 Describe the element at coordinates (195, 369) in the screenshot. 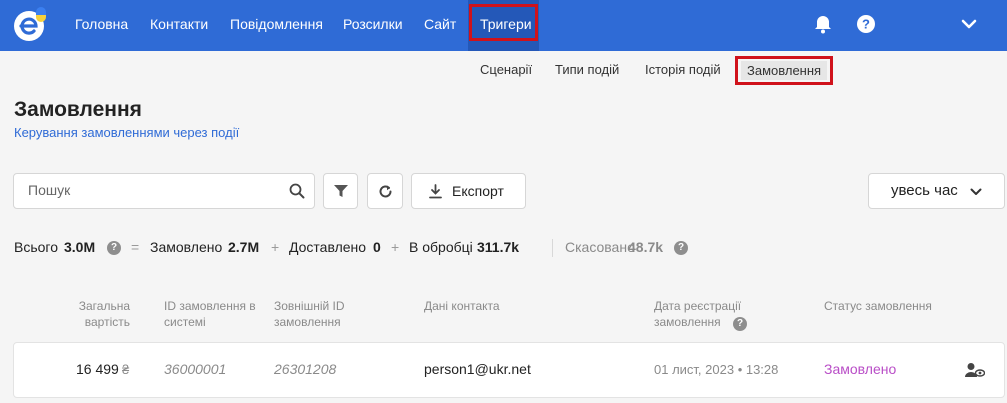

I see `cell-order-id: 36000001` at that location.